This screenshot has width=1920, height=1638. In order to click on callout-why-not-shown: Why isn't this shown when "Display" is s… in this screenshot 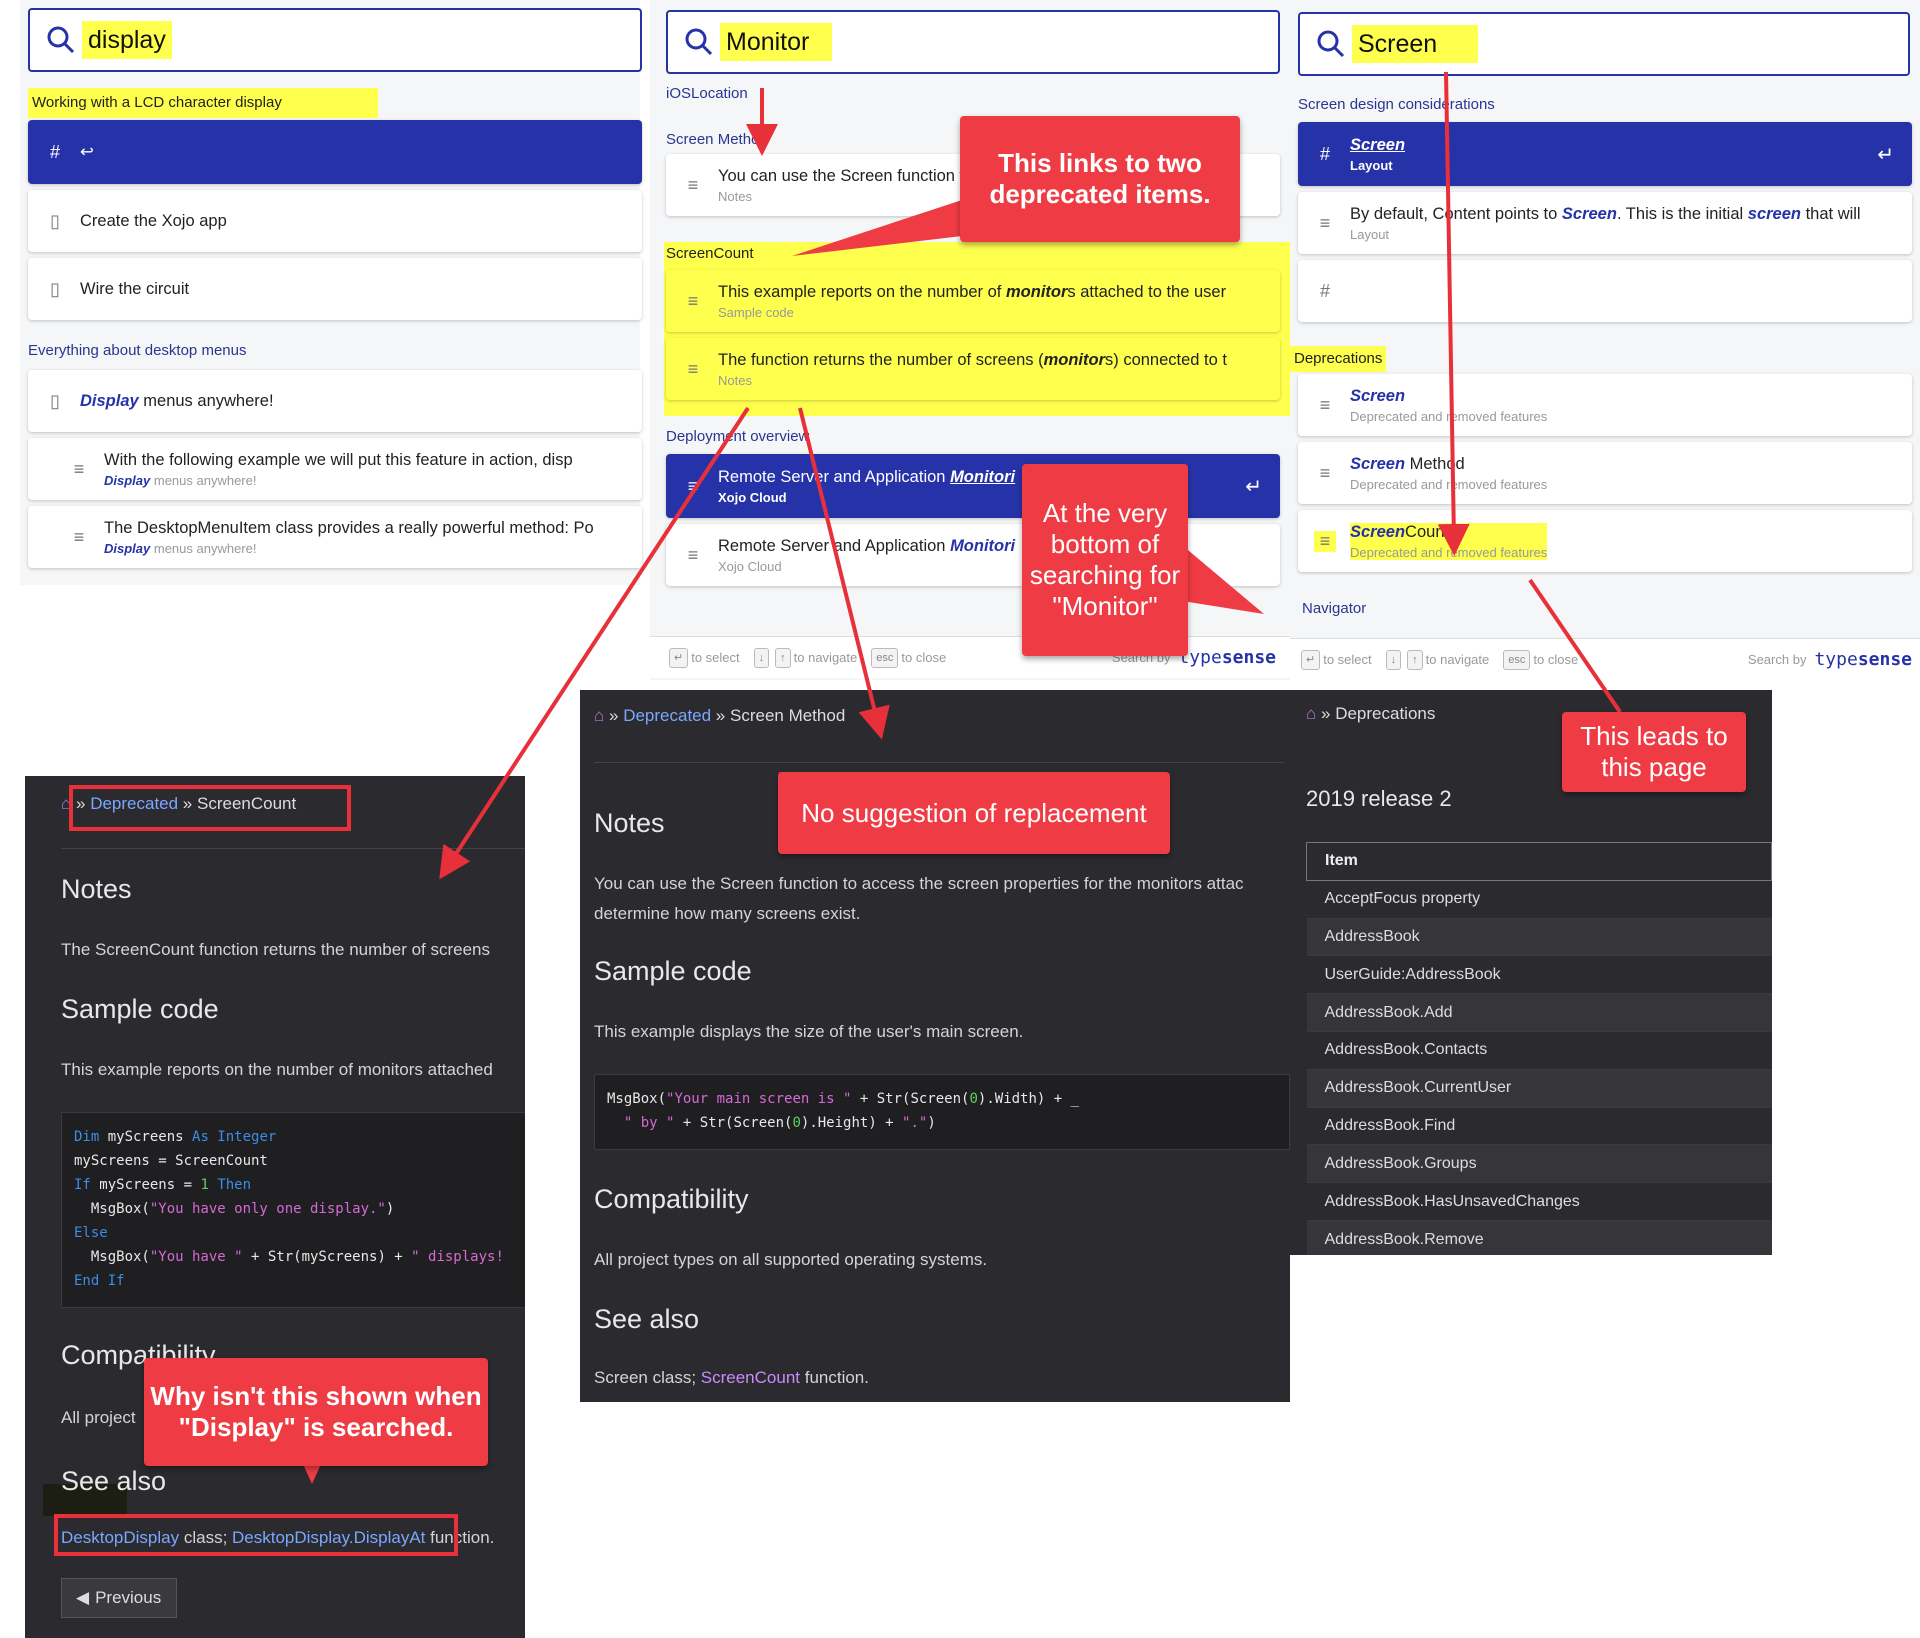, I will do `click(316, 1412)`.